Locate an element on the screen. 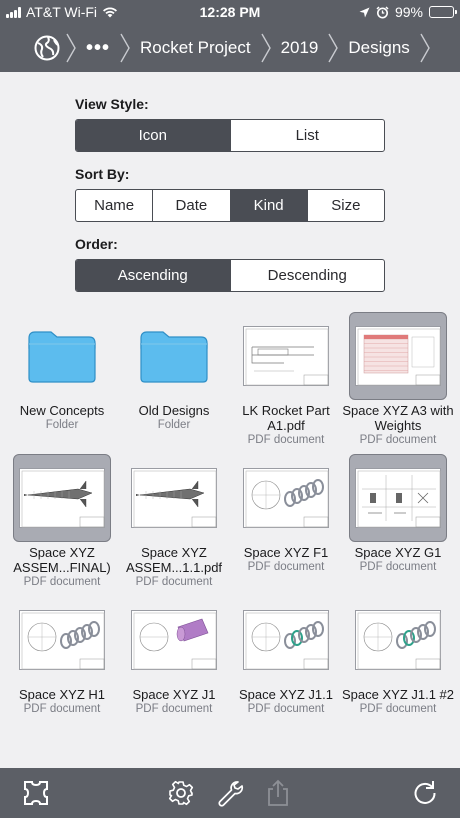 The image size is (460, 818). alarm-icon is located at coordinates (382, 11).